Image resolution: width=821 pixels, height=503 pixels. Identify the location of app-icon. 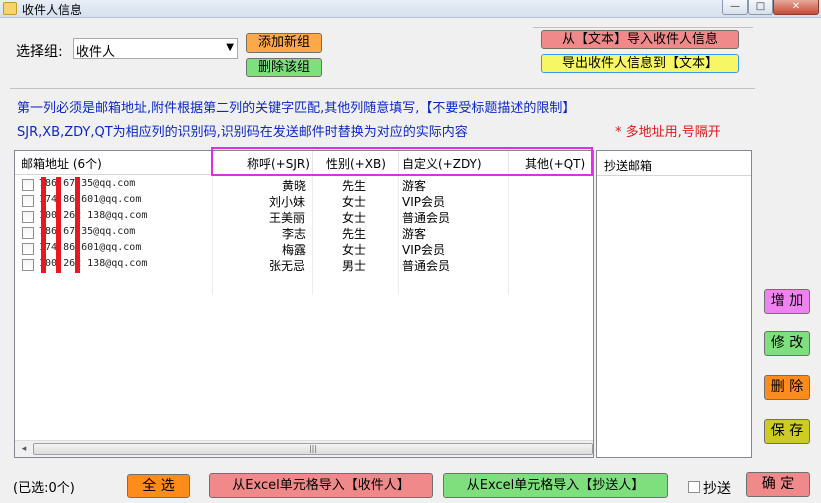
(10, 8).